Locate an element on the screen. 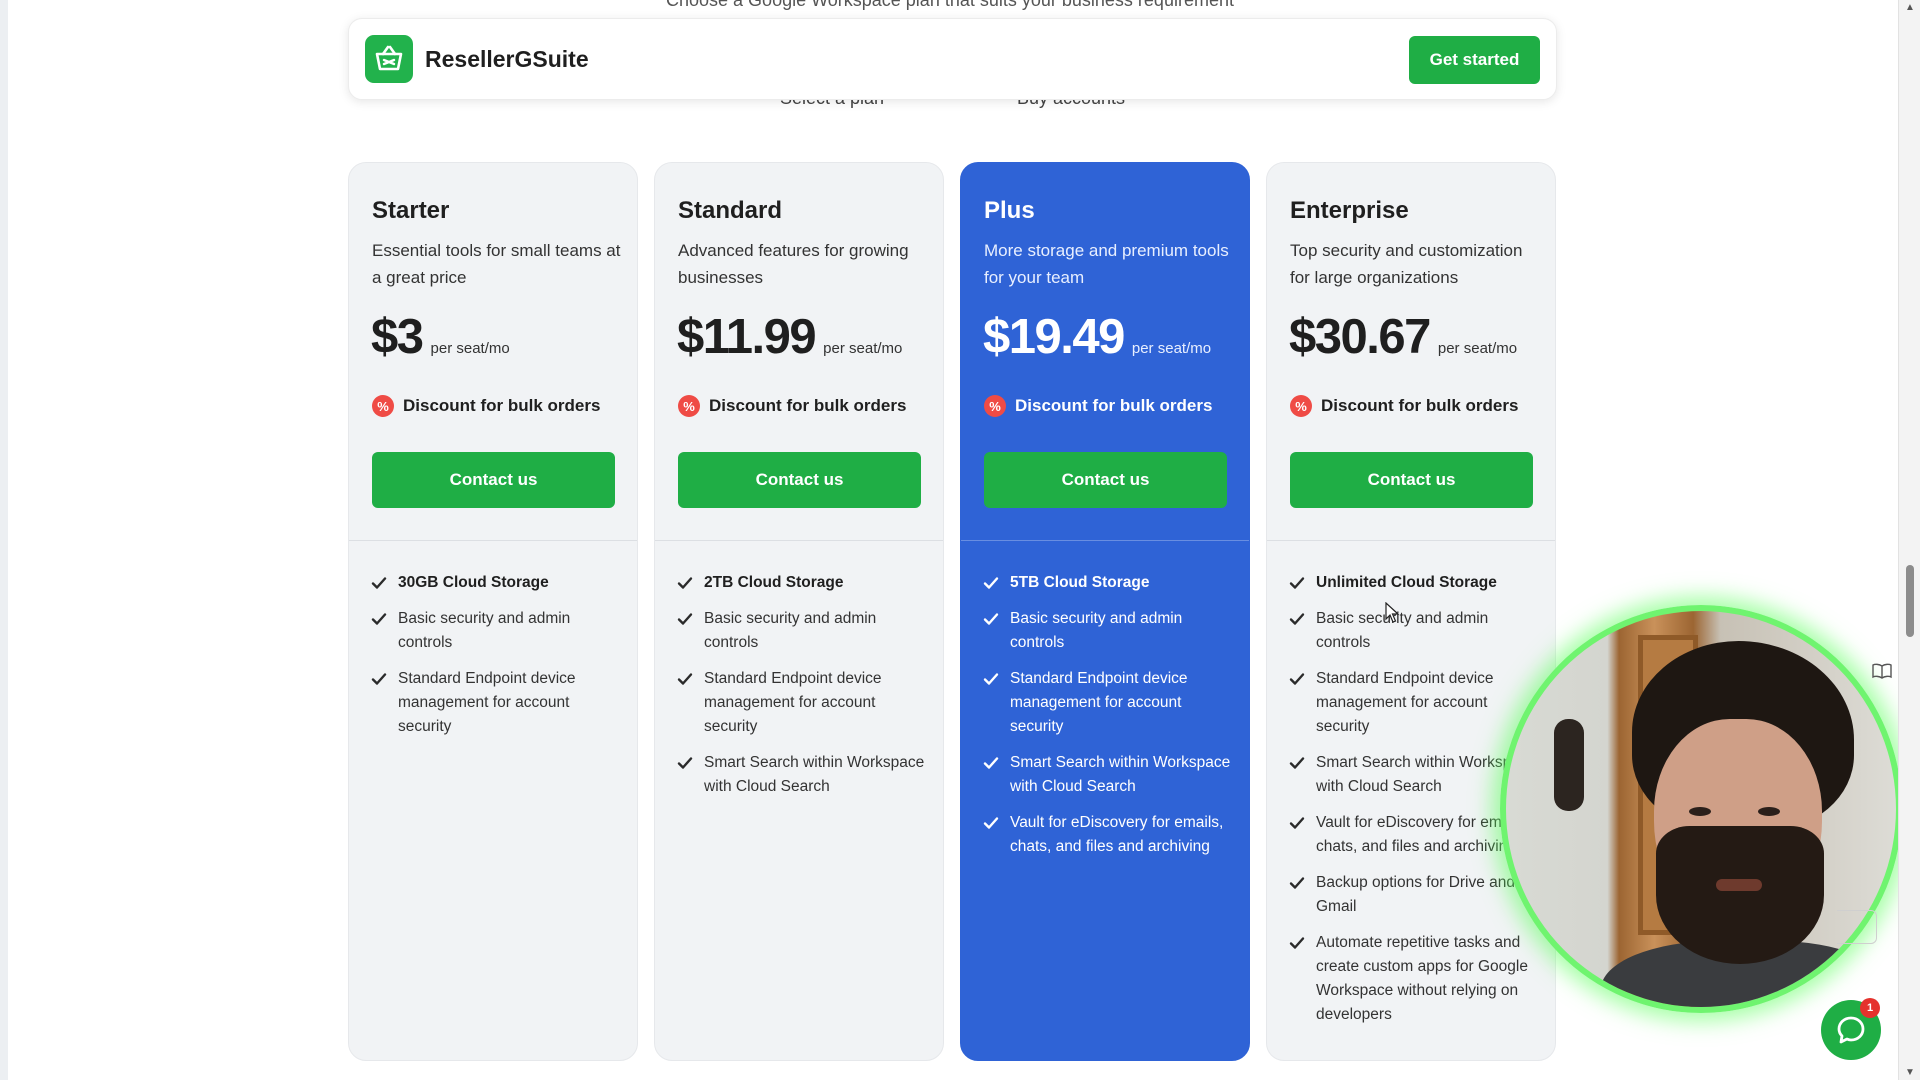 The height and width of the screenshot is (1080, 1920). chat-bubble-icon is located at coordinates (1851, 1030).